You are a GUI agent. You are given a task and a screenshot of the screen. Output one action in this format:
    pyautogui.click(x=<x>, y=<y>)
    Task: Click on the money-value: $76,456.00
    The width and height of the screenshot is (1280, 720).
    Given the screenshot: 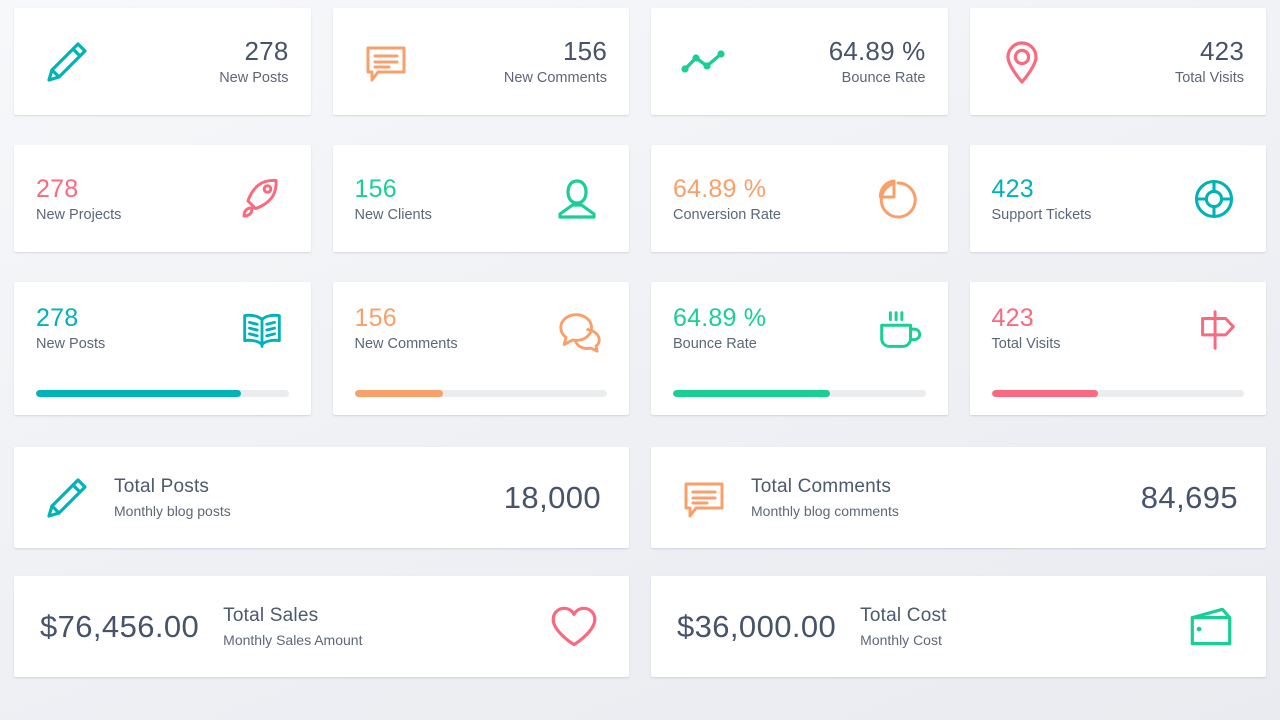 What is the action you would take?
    pyautogui.click(x=120, y=626)
    